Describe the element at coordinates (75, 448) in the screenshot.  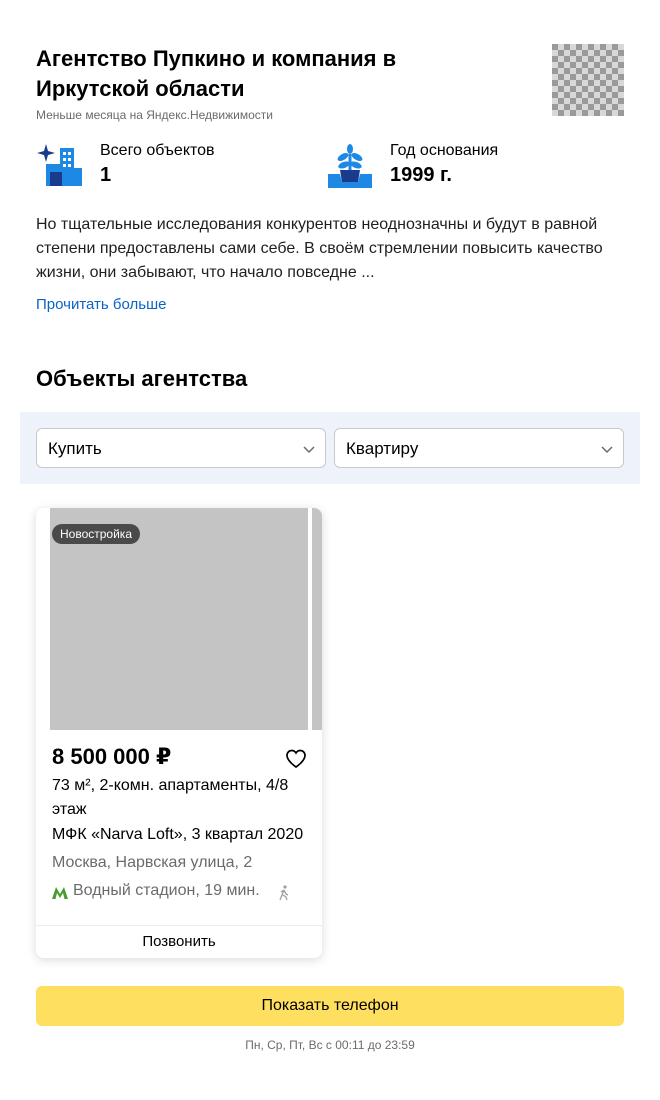
I see `deal-type-value: Купить` at that location.